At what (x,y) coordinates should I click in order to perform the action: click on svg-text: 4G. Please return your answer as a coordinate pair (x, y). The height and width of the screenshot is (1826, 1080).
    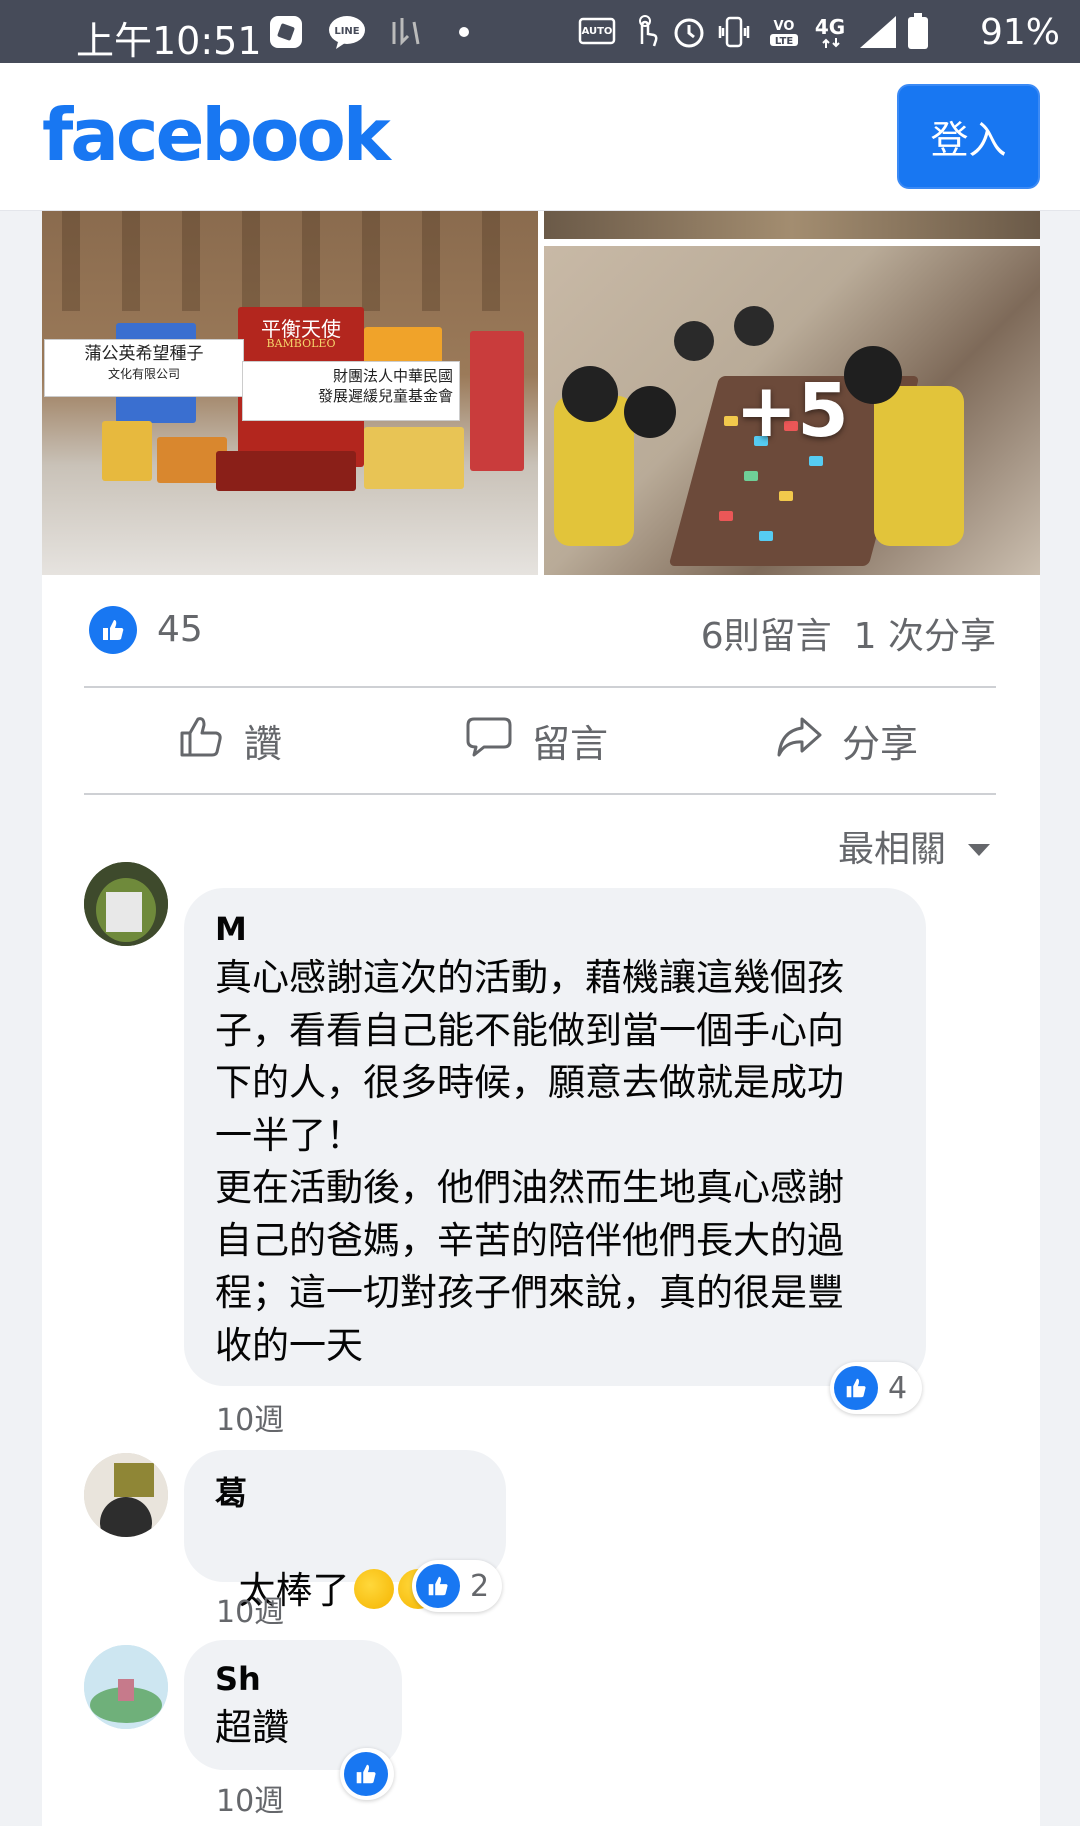
    Looking at the image, I should click on (830, 27).